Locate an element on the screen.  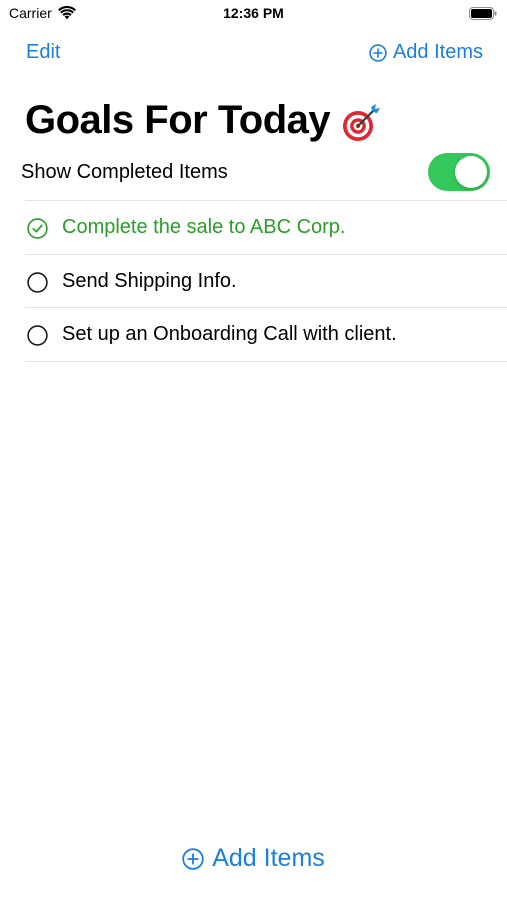
status-bar: Carrier 12:36 PM is located at coordinates (253, 14).